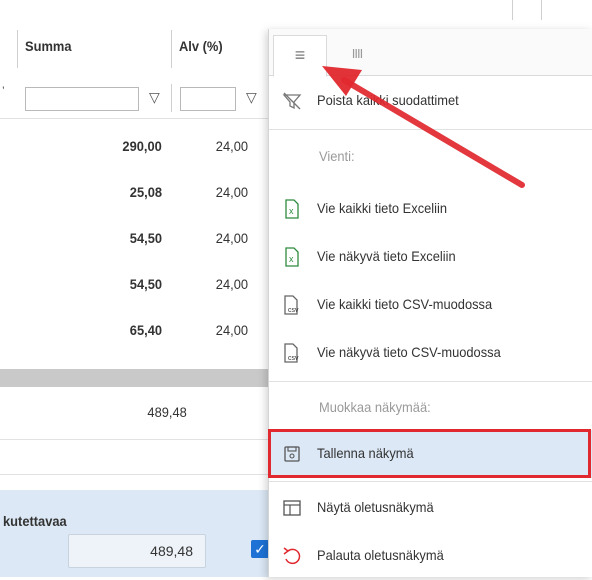 The width and height of the screenshot is (592, 580). Describe the element at coordinates (430, 157) in the screenshot. I see `export-heading: Vienti:` at that location.